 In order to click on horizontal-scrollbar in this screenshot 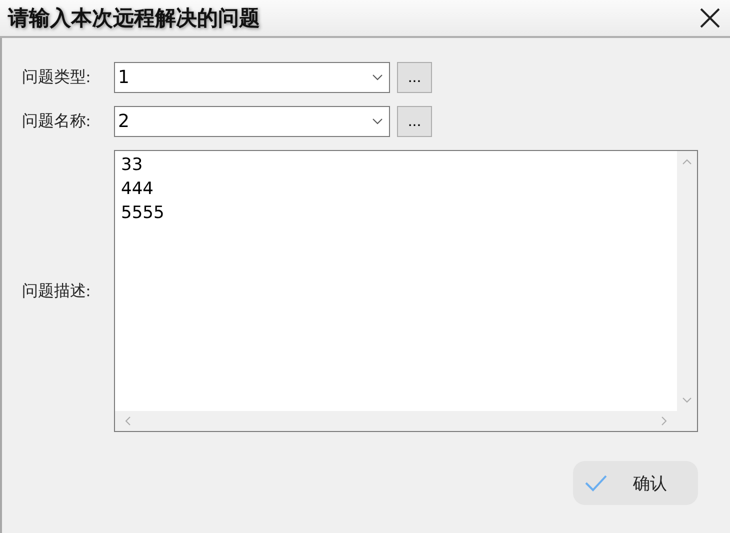, I will do `click(406, 421)`.